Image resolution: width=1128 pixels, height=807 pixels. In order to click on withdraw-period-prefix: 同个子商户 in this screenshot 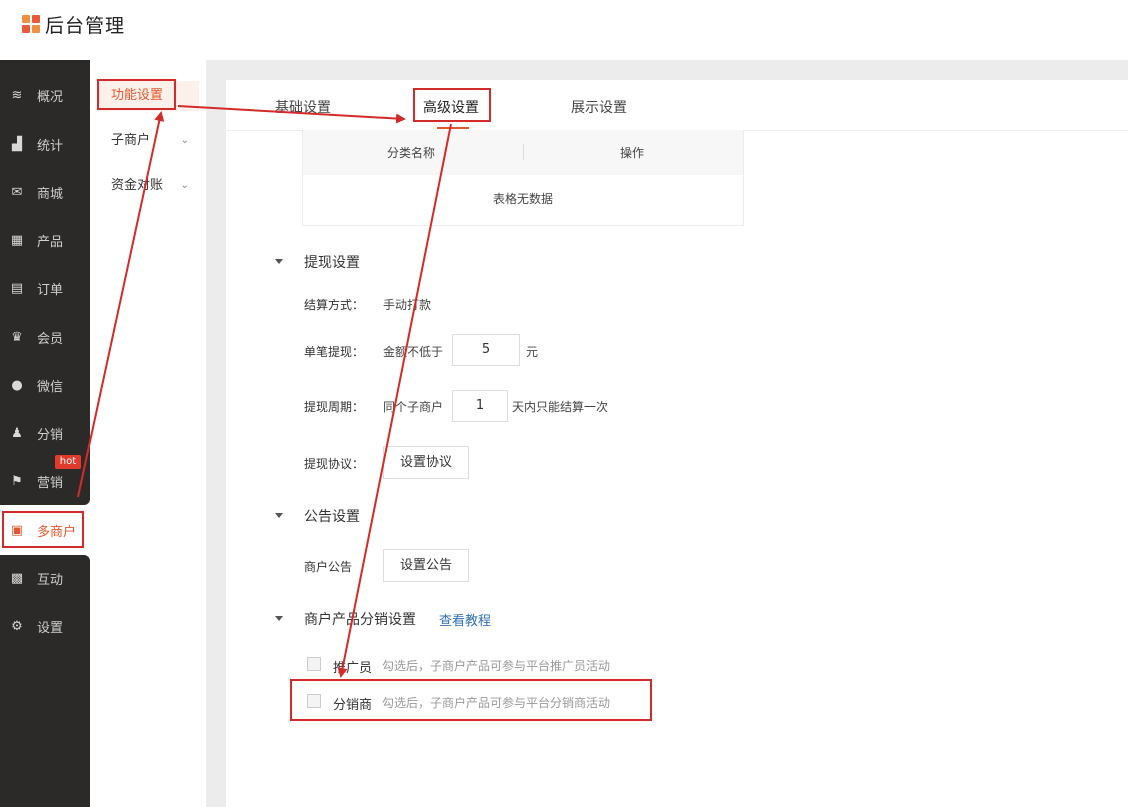, I will do `click(413, 407)`.